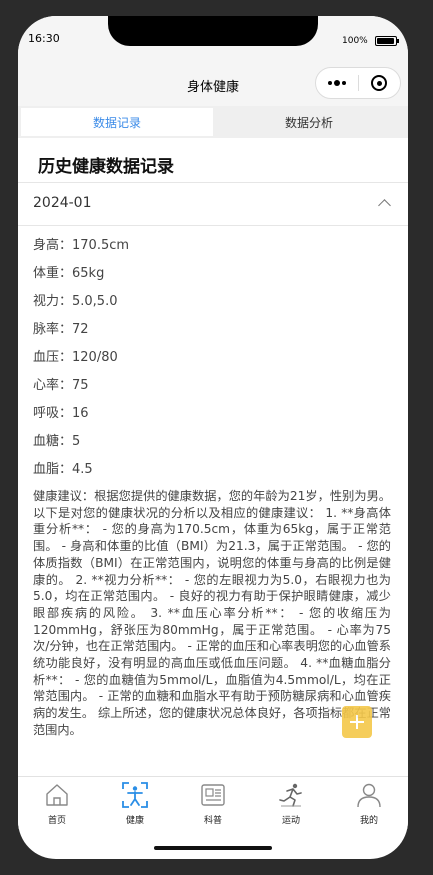  I want to click on home-indicator, so click(213, 848).